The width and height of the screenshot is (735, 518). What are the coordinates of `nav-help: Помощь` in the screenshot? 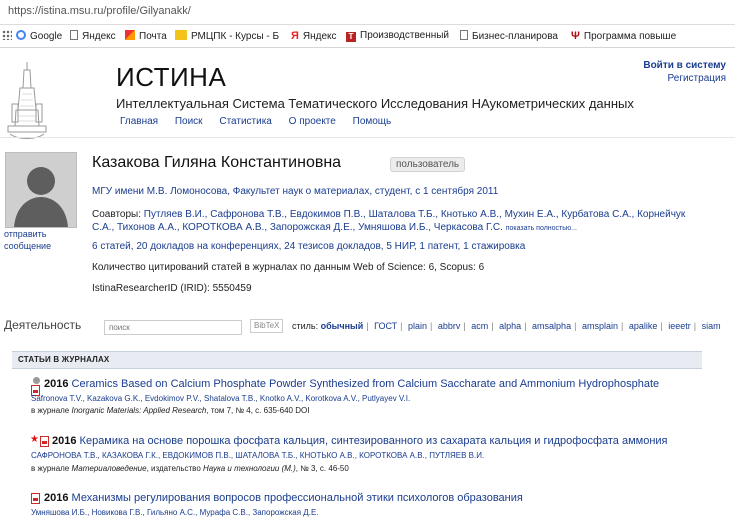 It's located at (372, 121).